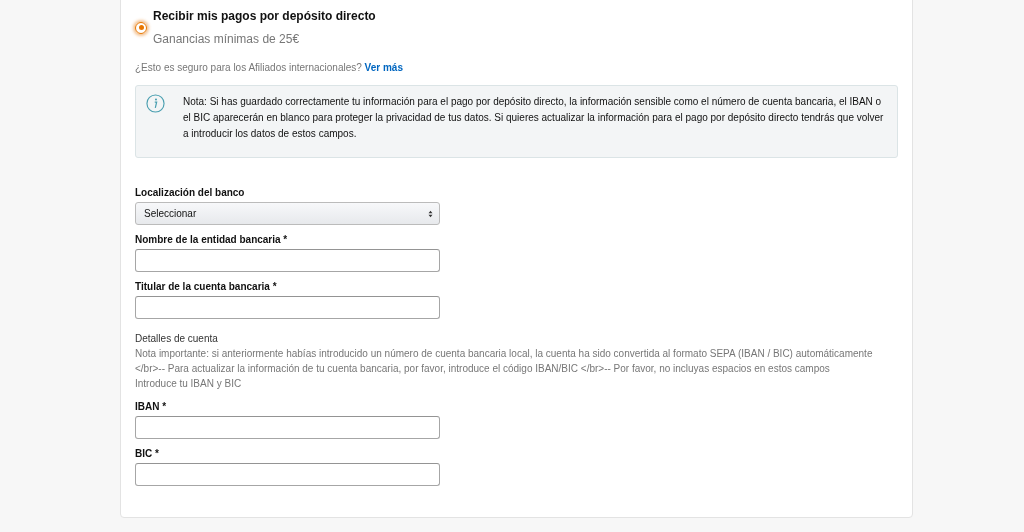  Describe the element at coordinates (534, 118) in the screenshot. I see `notice-text: Nota: Si has guardado correctamente tu información para el pago por depósito directo, la información sensible como el número de cuenta bancaria, el IBAN o el BIC aparecerán en blanco para proteger la privacidad de tus datos. Si quieres actualizar la información para el pago por depósito directo tendrás que volver a introducir los datos de estos campos.` at that location.